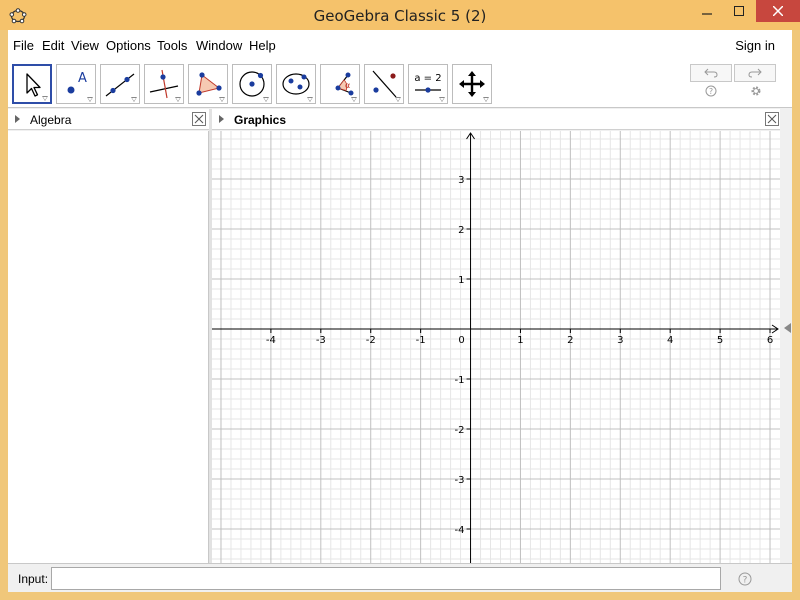  Describe the element at coordinates (460, 430) in the screenshot. I see `y-tick-label: -2` at that location.